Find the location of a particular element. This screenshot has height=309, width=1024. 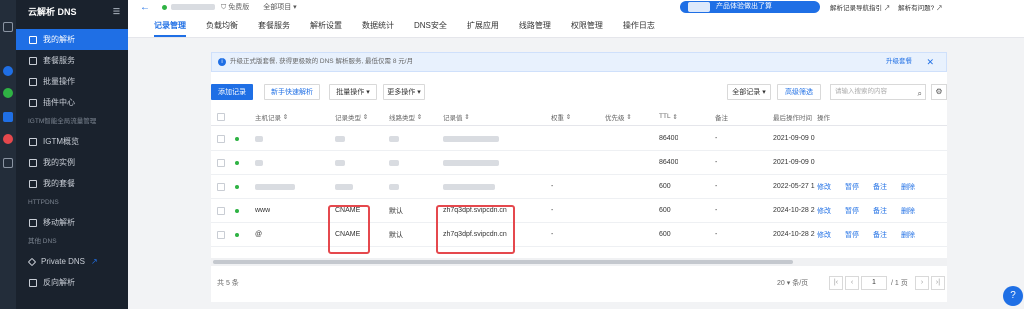

col-line: 线路类型 ⇕ is located at coordinates (405, 116).